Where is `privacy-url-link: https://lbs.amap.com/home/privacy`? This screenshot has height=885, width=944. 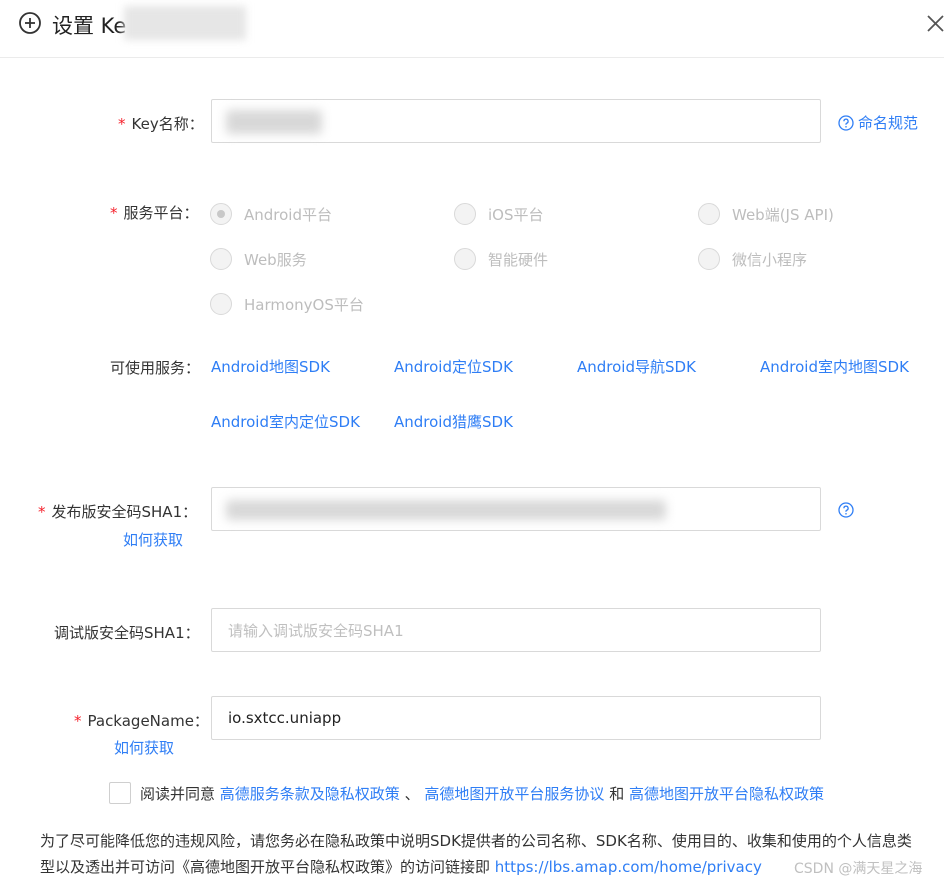 privacy-url-link: https://lbs.amap.com/home/privacy is located at coordinates (628, 867).